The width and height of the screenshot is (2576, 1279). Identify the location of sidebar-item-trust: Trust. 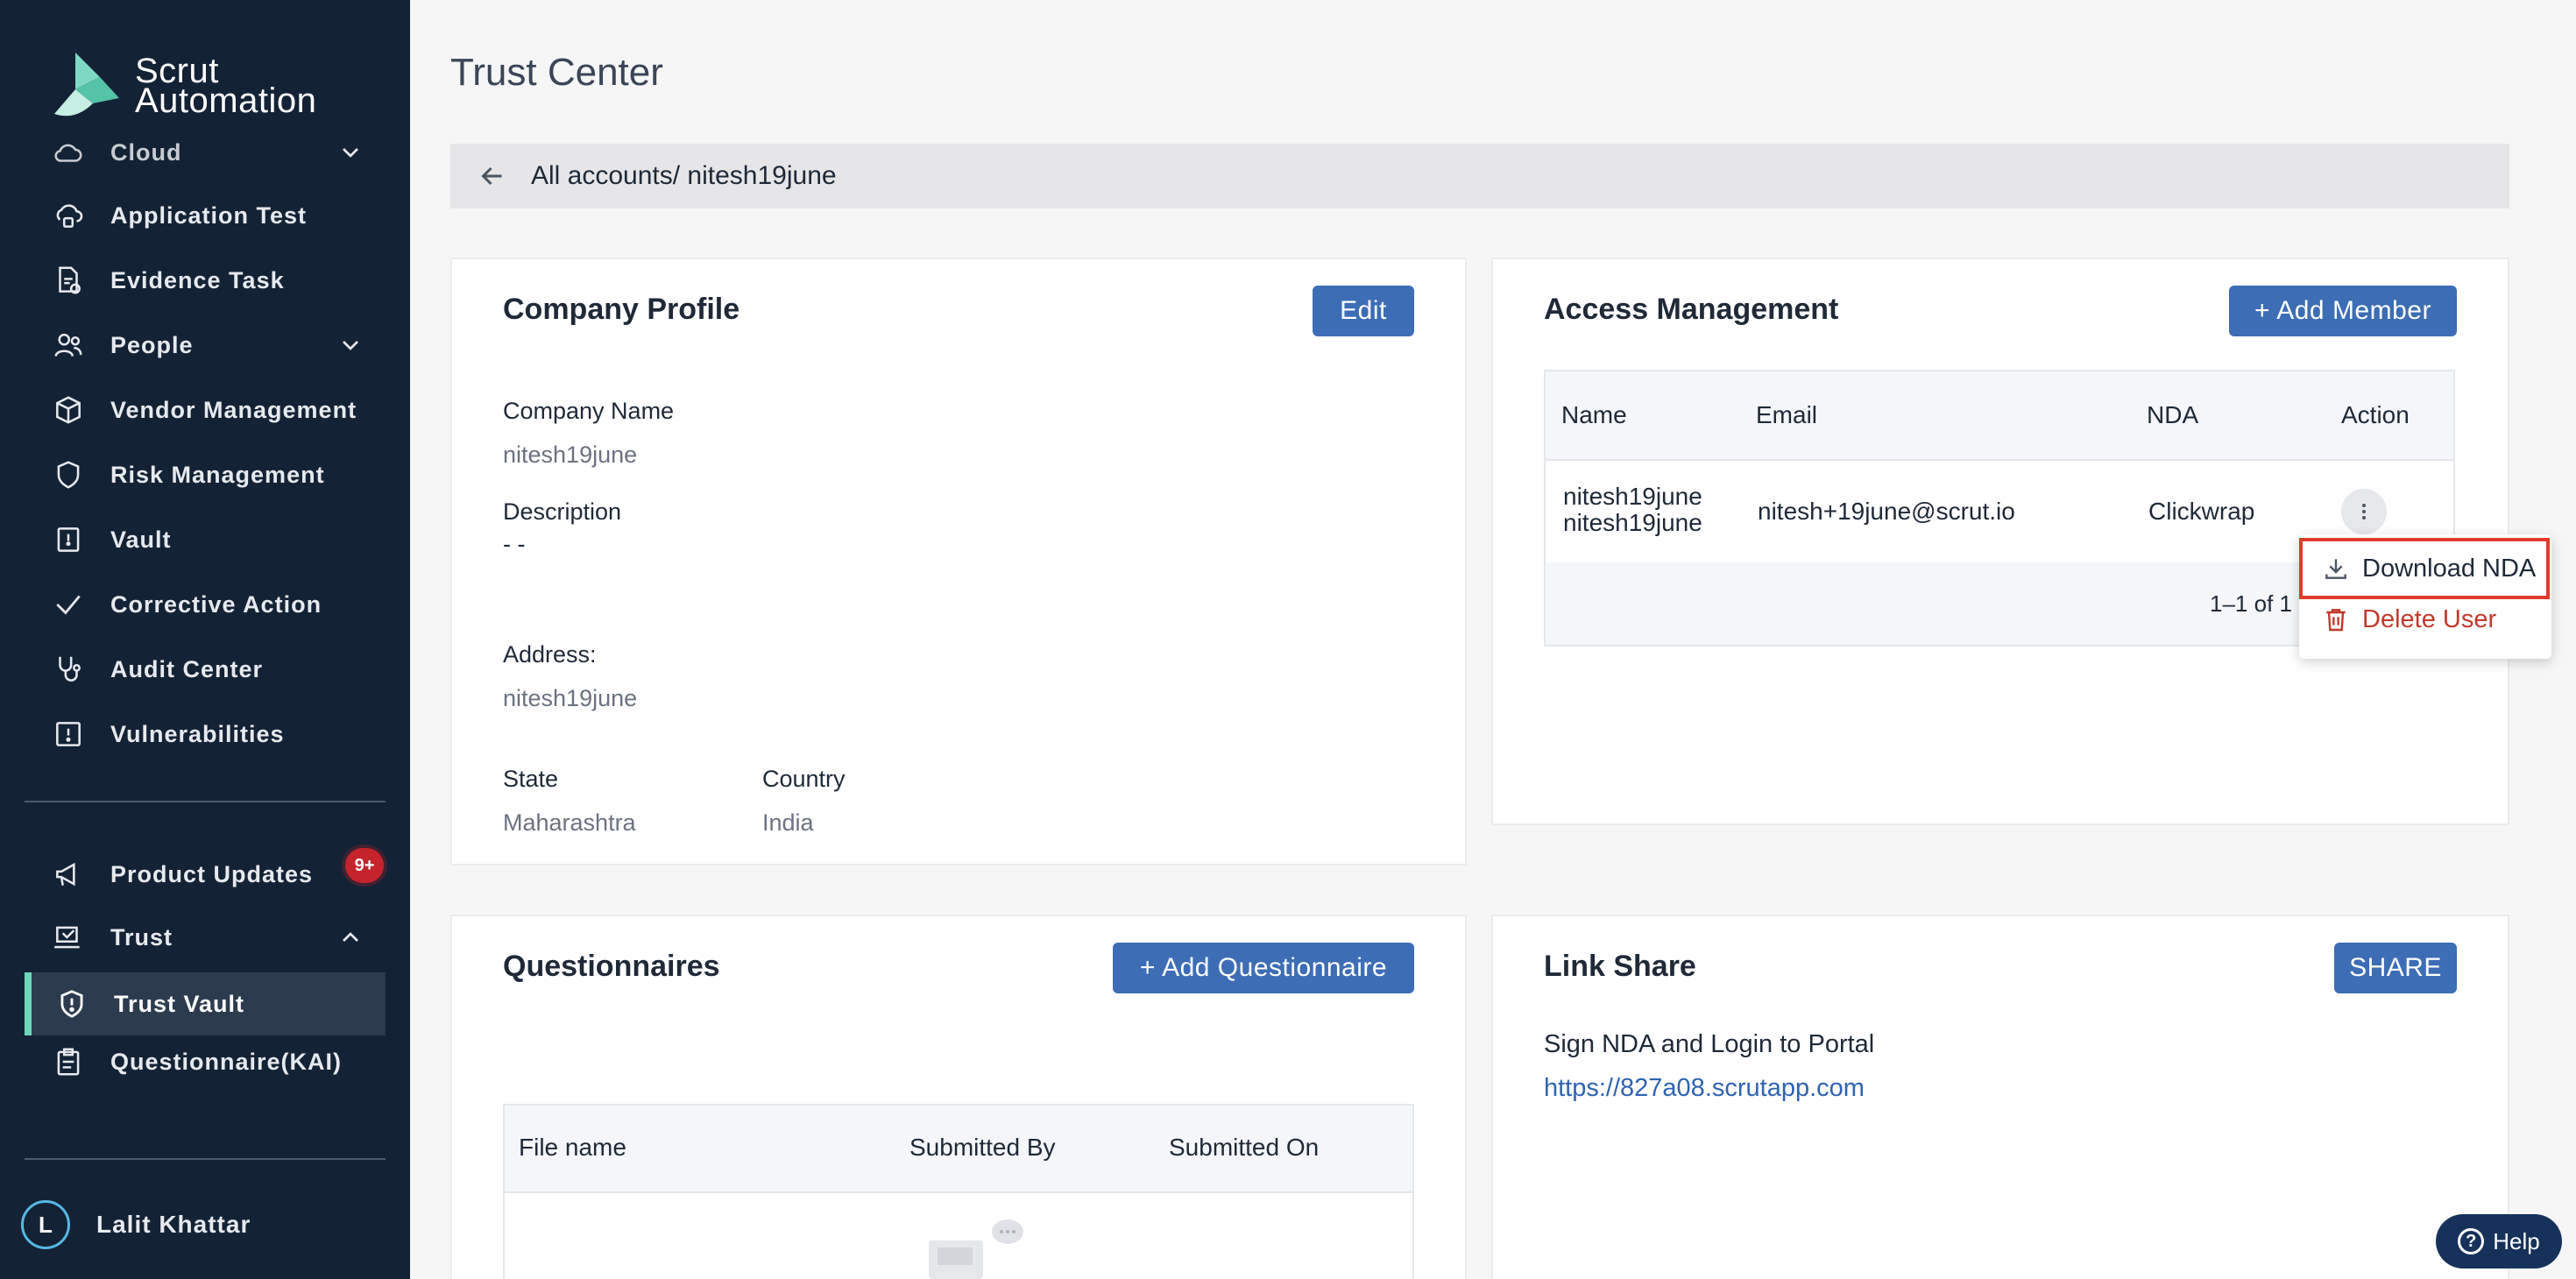
(111, 937).